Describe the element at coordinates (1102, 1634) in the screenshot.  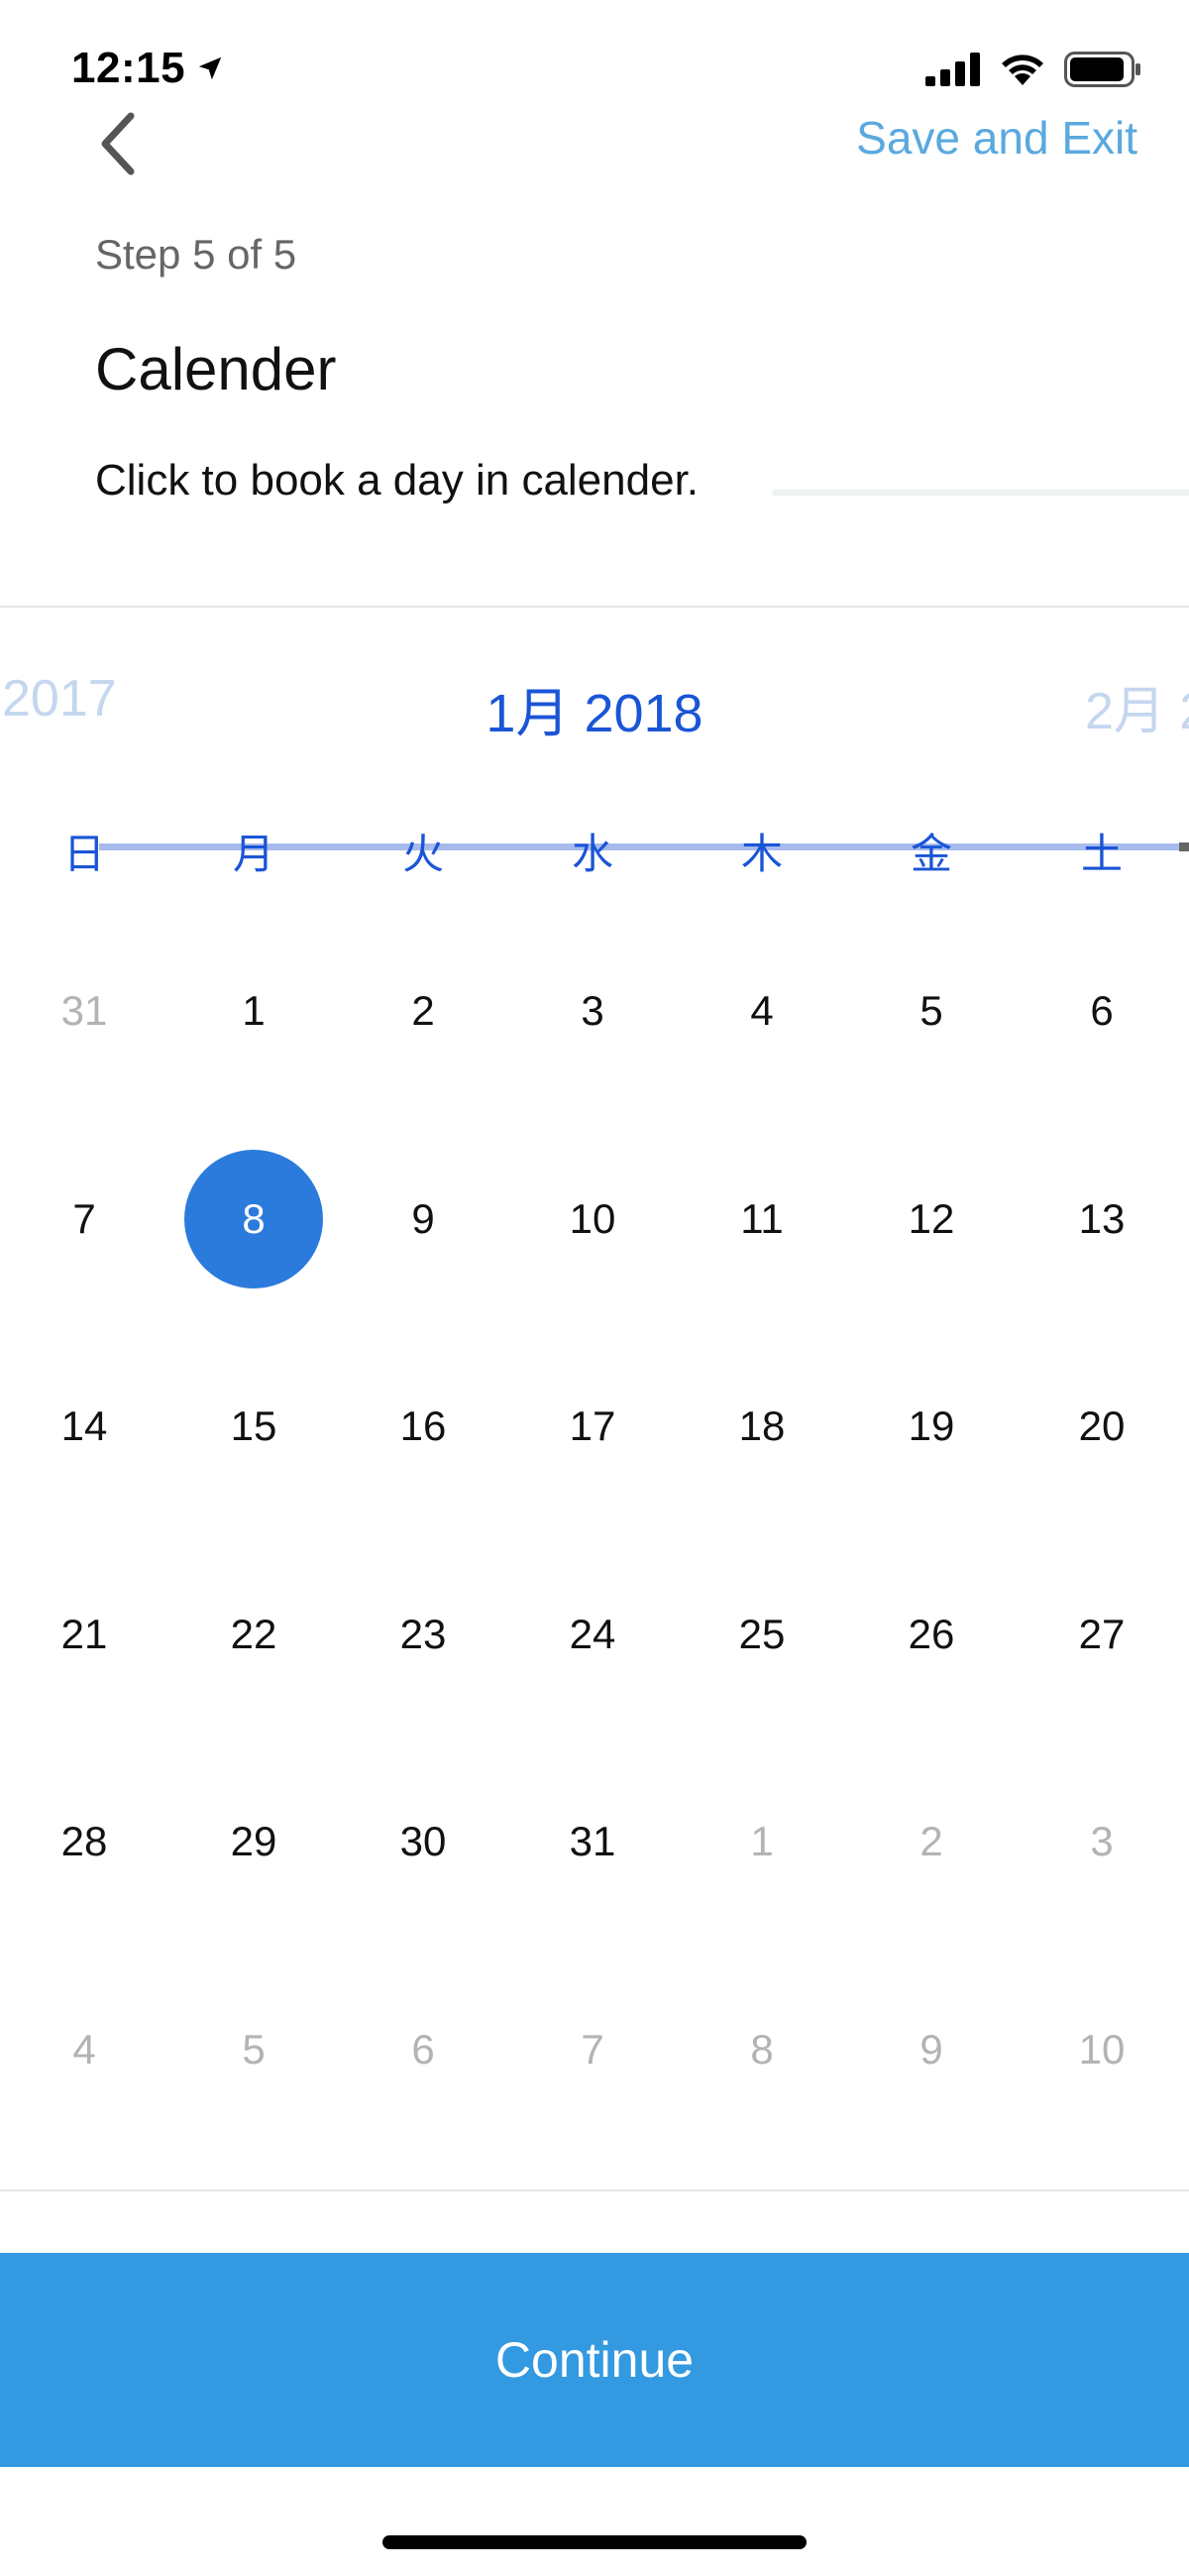
I see `calendar-day: 27` at that location.